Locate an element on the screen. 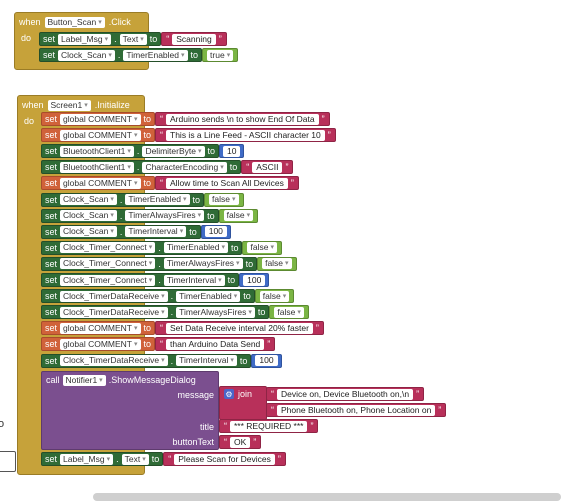 The height and width of the screenshot is (501, 561). string-value: than Arduino Data Send is located at coordinates (215, 344).